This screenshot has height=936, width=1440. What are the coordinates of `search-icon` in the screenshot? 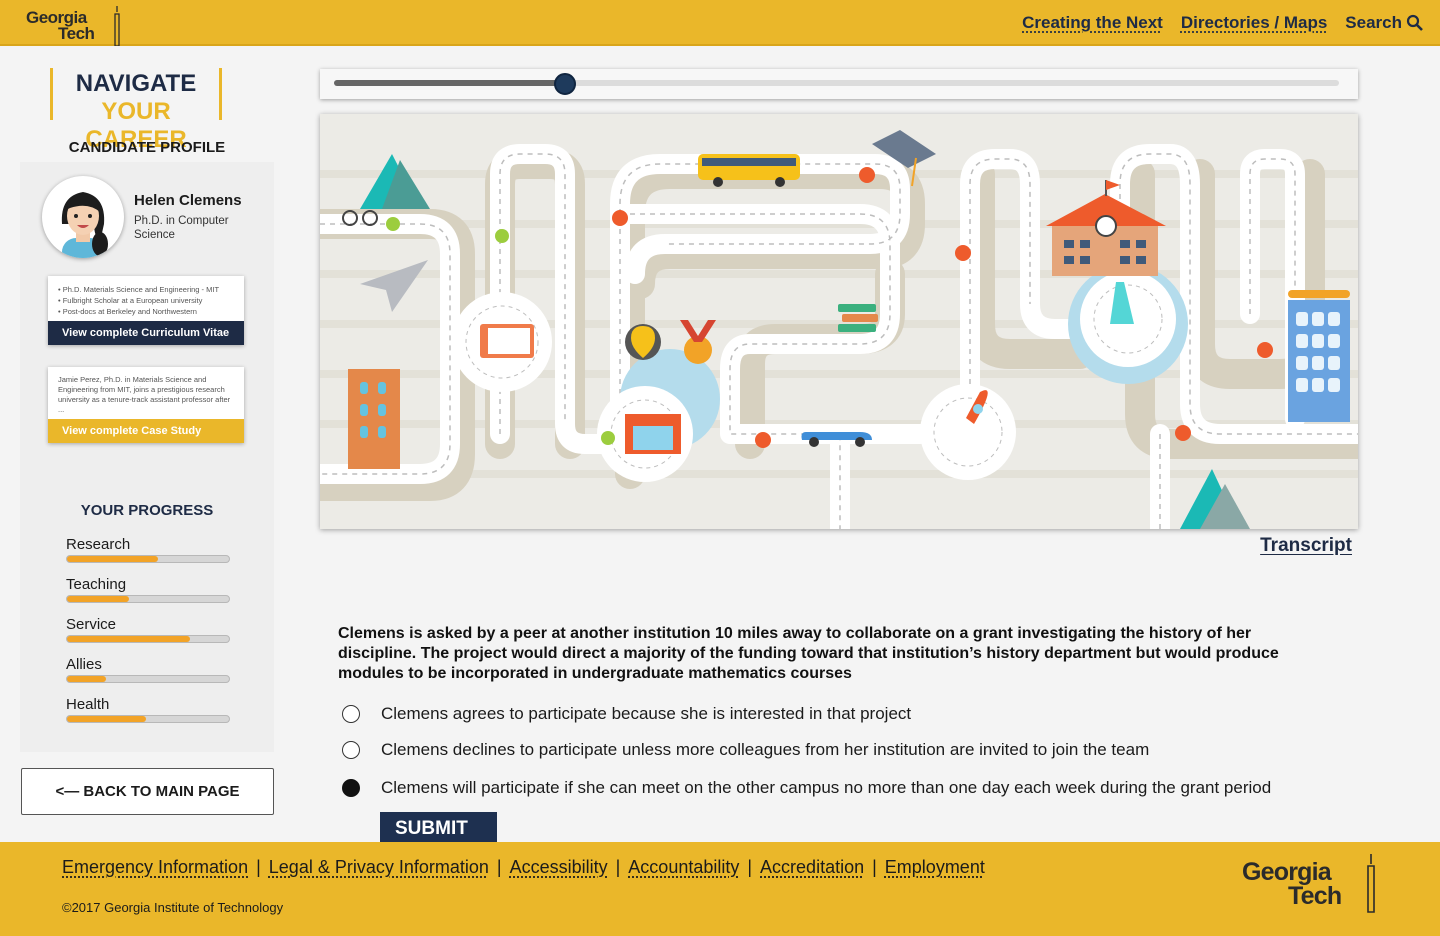 It's located at (1414, 22).